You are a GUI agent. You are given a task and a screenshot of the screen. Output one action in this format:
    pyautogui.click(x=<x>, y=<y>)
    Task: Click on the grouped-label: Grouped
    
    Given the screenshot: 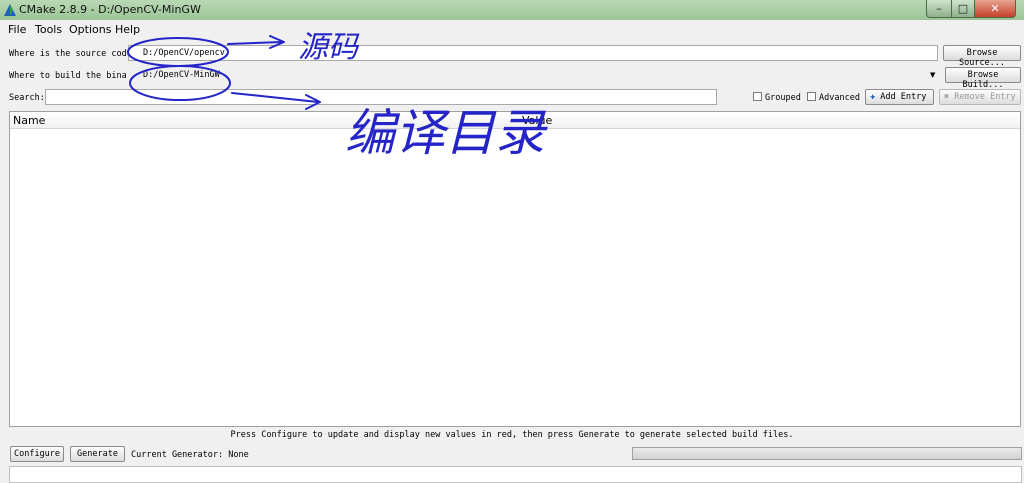 What is the action you would take?
    pyautogui.click(x=783, y=98)
    